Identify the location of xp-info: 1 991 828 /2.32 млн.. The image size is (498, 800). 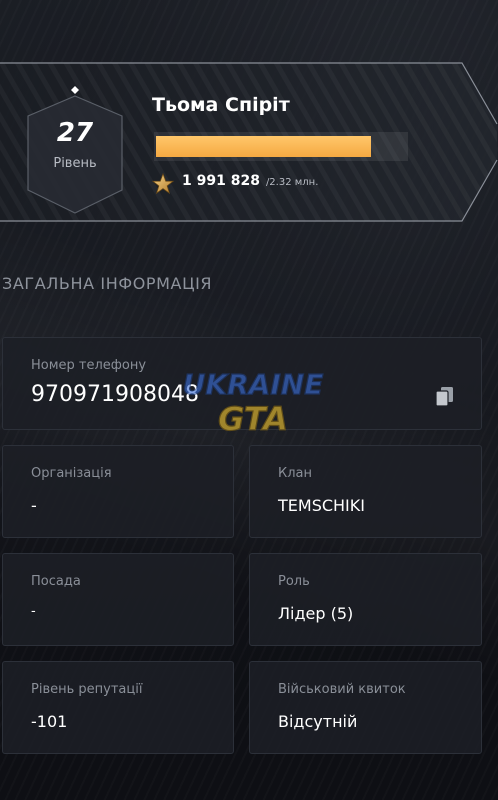
(235, 184).